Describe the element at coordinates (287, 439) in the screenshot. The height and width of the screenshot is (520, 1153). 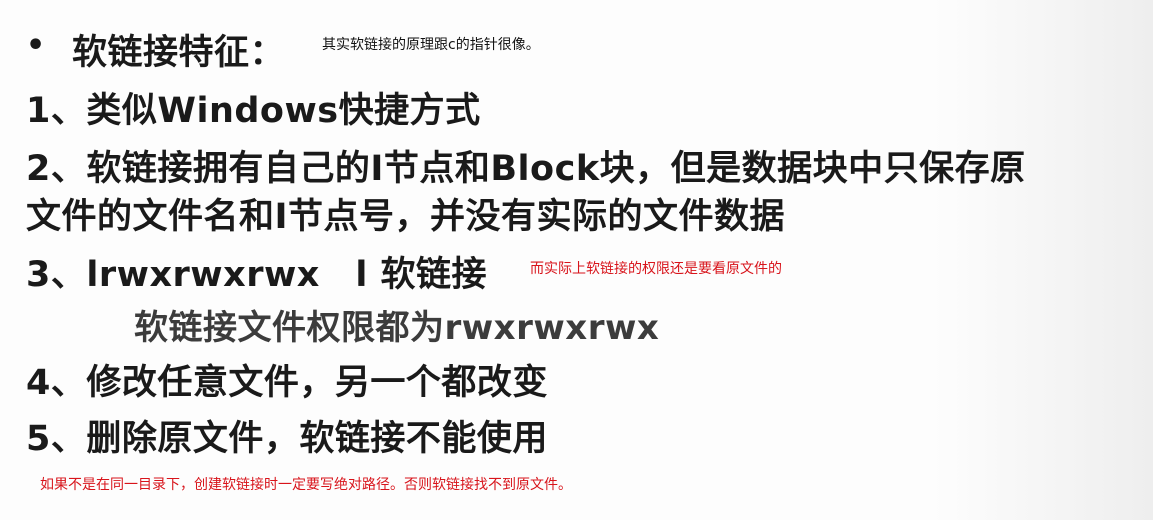
I see `item-5: 5、删除原文件，软链接不能使用` at that location.